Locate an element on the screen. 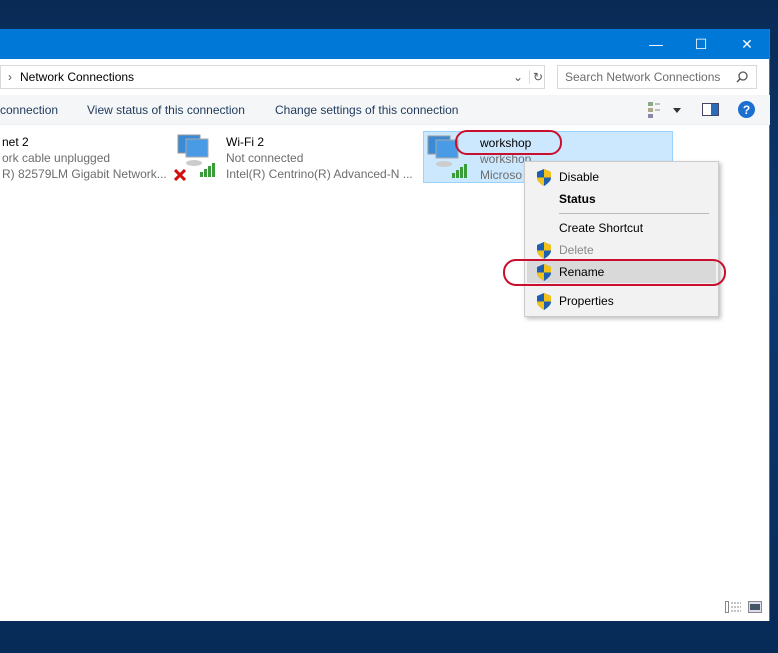  minimize-button: — is located at coordinates (656, 44).